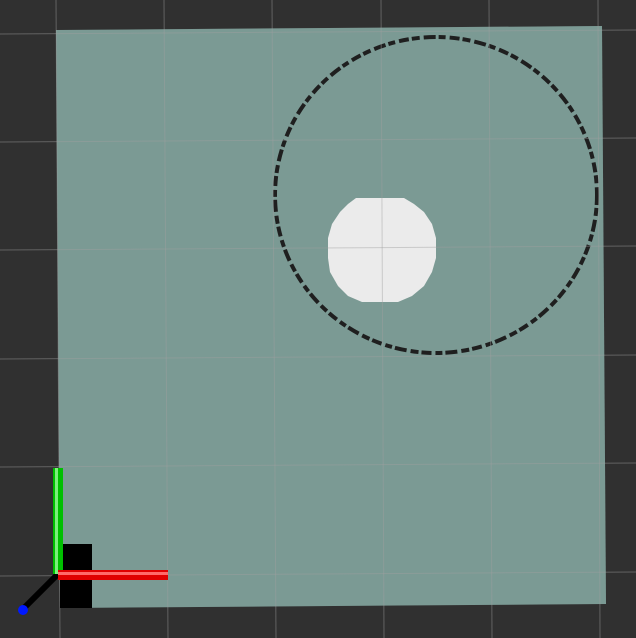  Describe the element at coordinates (56, 521) in the screenshot. I see `y-axis-highlight` at that location.